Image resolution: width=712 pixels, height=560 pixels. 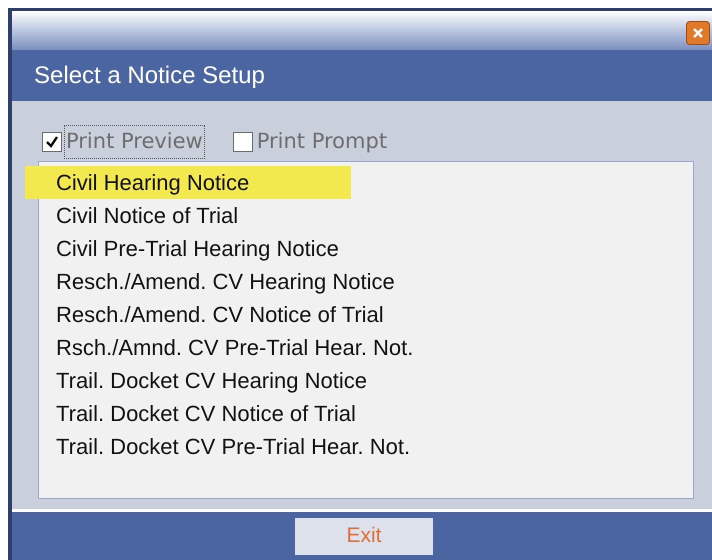 I want to click on list-item: Civil Hearing Notice, so click(x=188, y=183).